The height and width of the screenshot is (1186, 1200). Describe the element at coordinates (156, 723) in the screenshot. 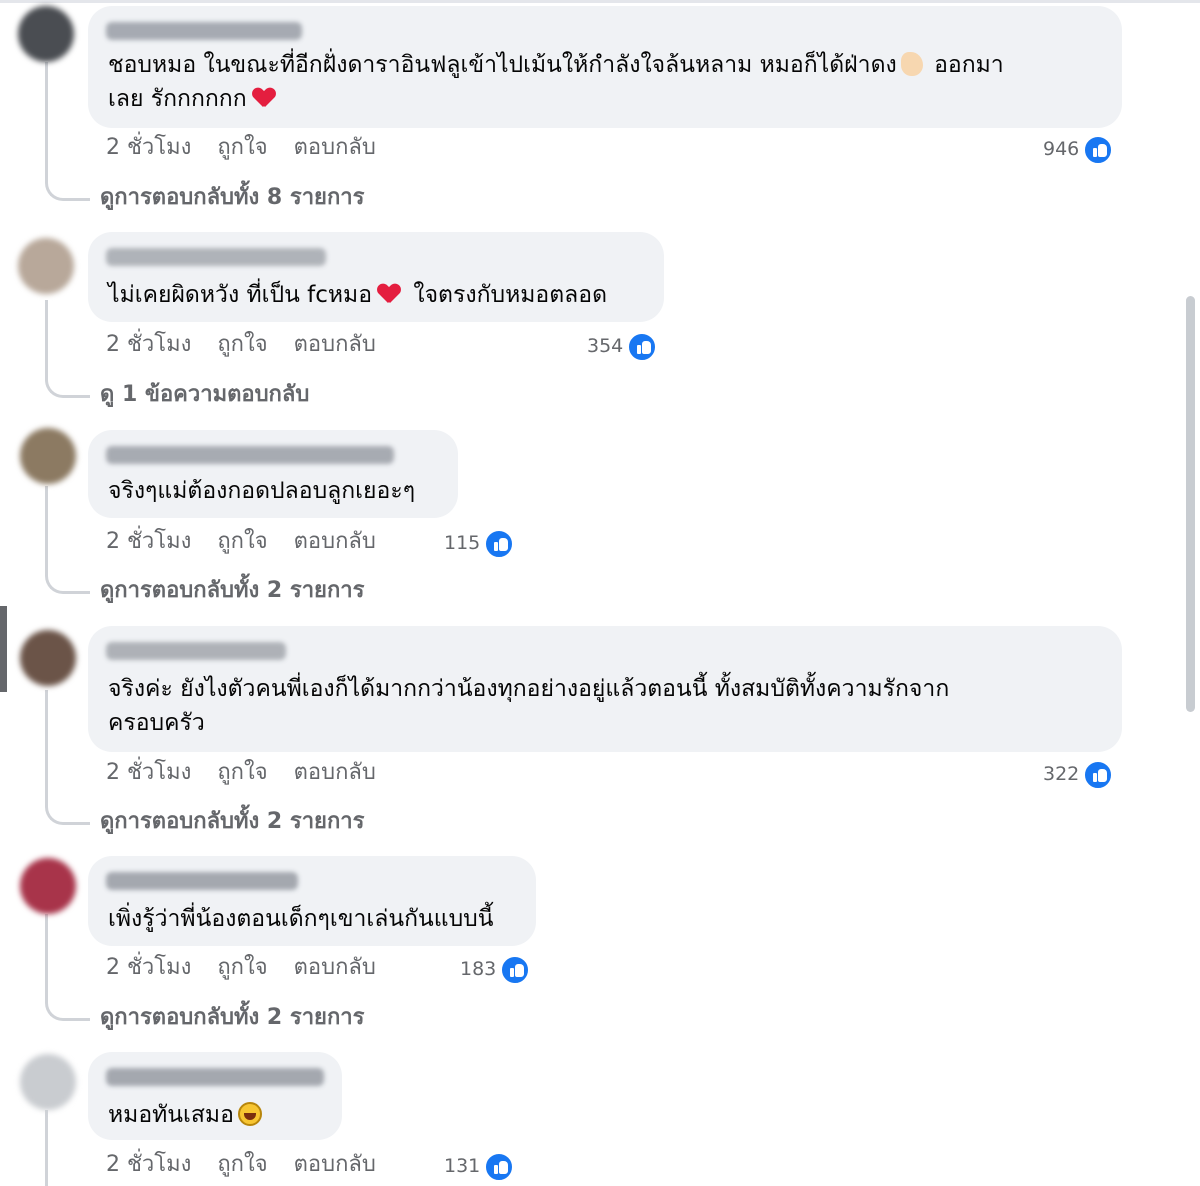

I see `comment-line: ครอบครัว` at that location.